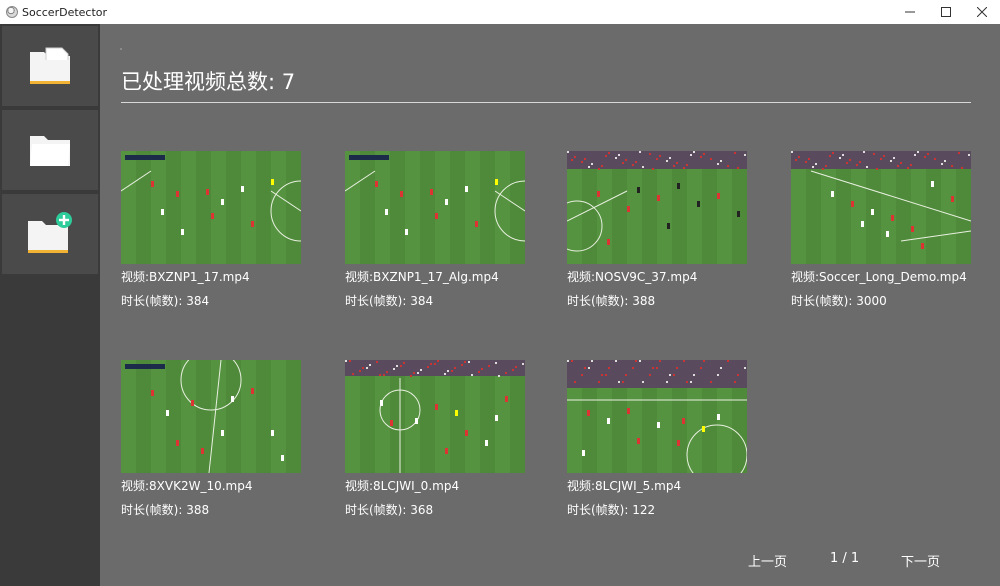 This screenshot has width=1000, height=586. Describe the element at coordinates (920, 560) in the screenshot. I see `next-page-button: 下一页` at that location.